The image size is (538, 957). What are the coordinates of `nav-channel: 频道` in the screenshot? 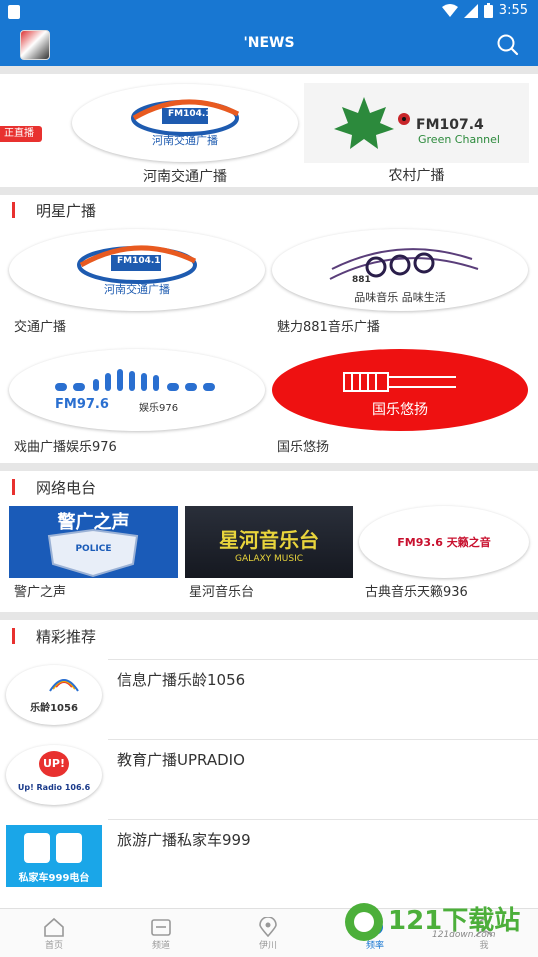 It's located at (161, 933).